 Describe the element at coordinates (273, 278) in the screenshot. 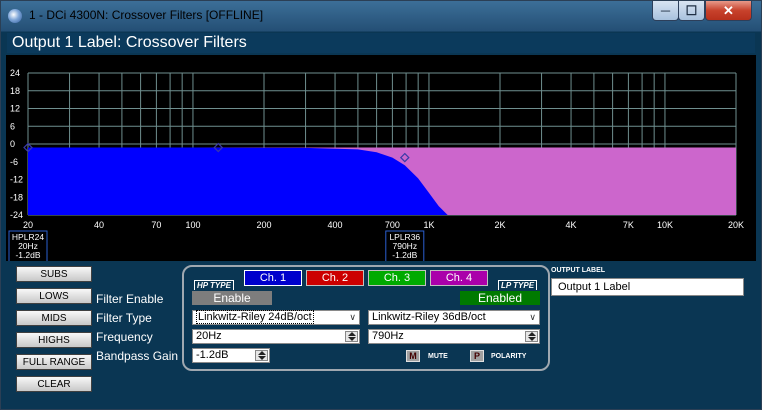

I see `channel-1-tab: Ch. 1` at that location.